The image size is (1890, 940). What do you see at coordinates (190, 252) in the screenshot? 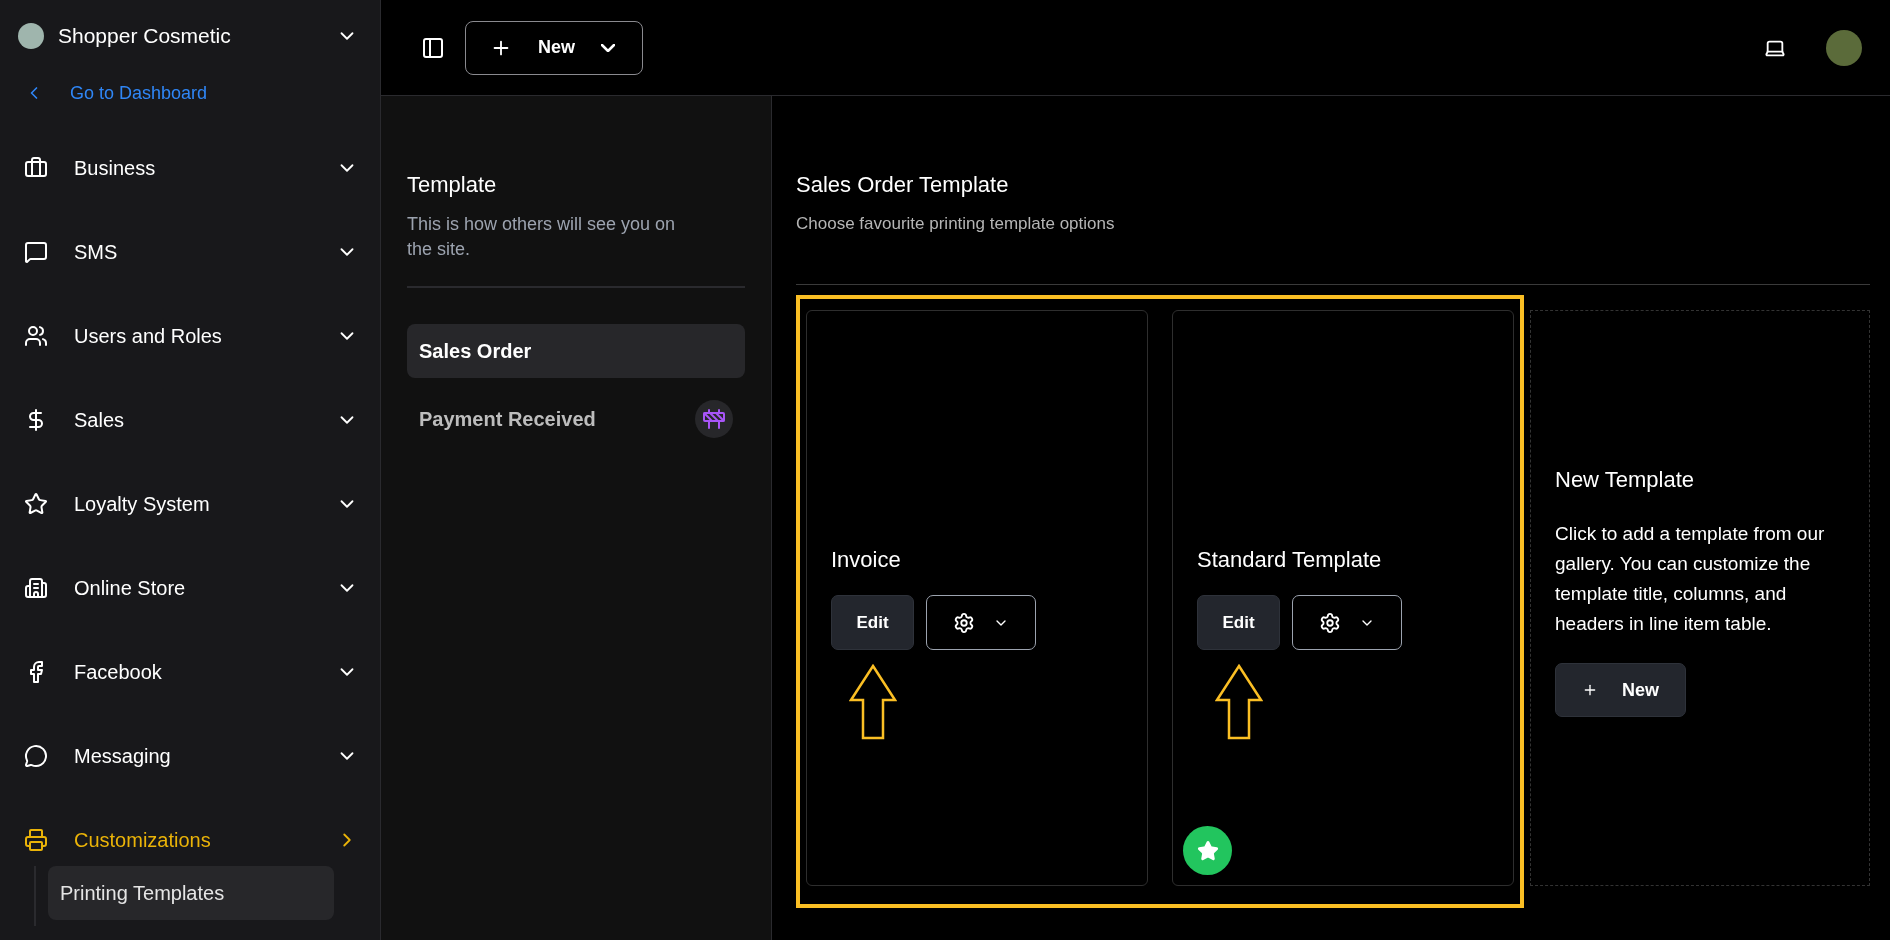
I see `nav-item: SMS` at bounding box center [190, 252].